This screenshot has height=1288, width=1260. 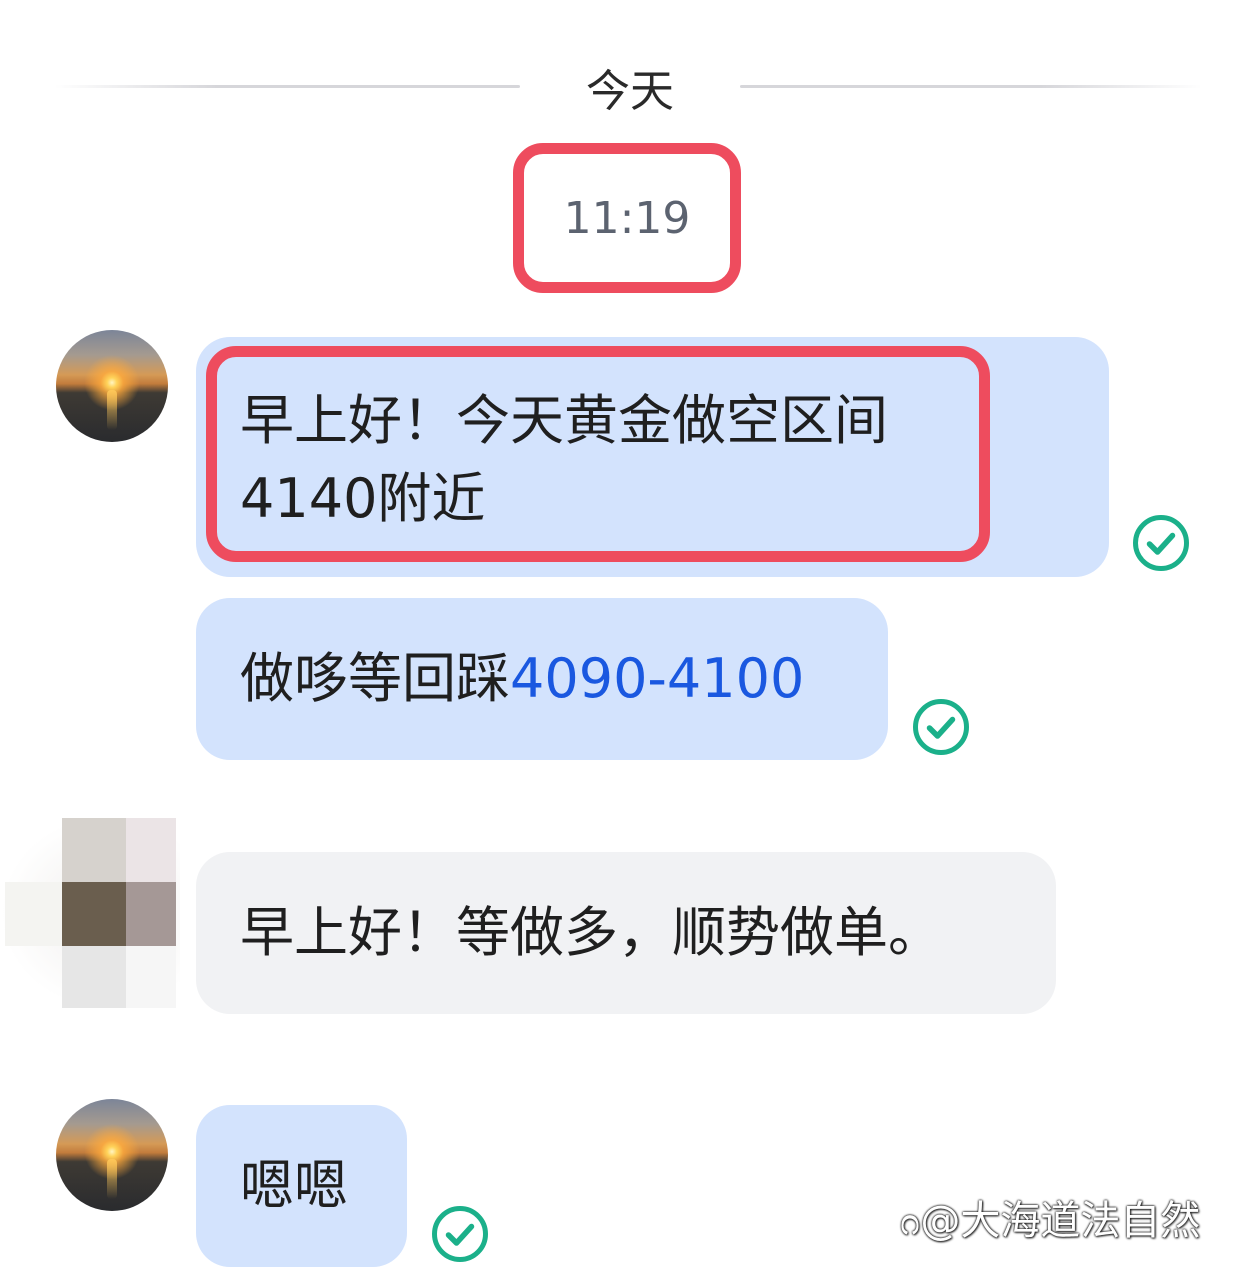 What do you see at coordinates (90, 912) in the screenshot?
I see `contact-avatar-pixelated` at bounding box center [90, 912].